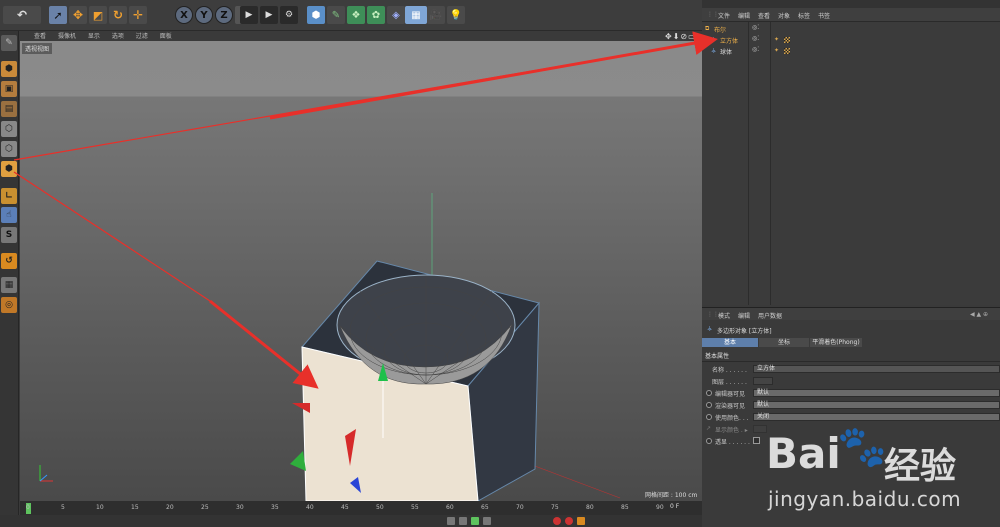 The height and width of the screenshot is (527, 1000). What do you see at coordinates (880, 471) in the screenshot?
I see `baidu-watermark: Bai 🐾 经验 jingyan.baidu.com` at bounding box center [880, 471].